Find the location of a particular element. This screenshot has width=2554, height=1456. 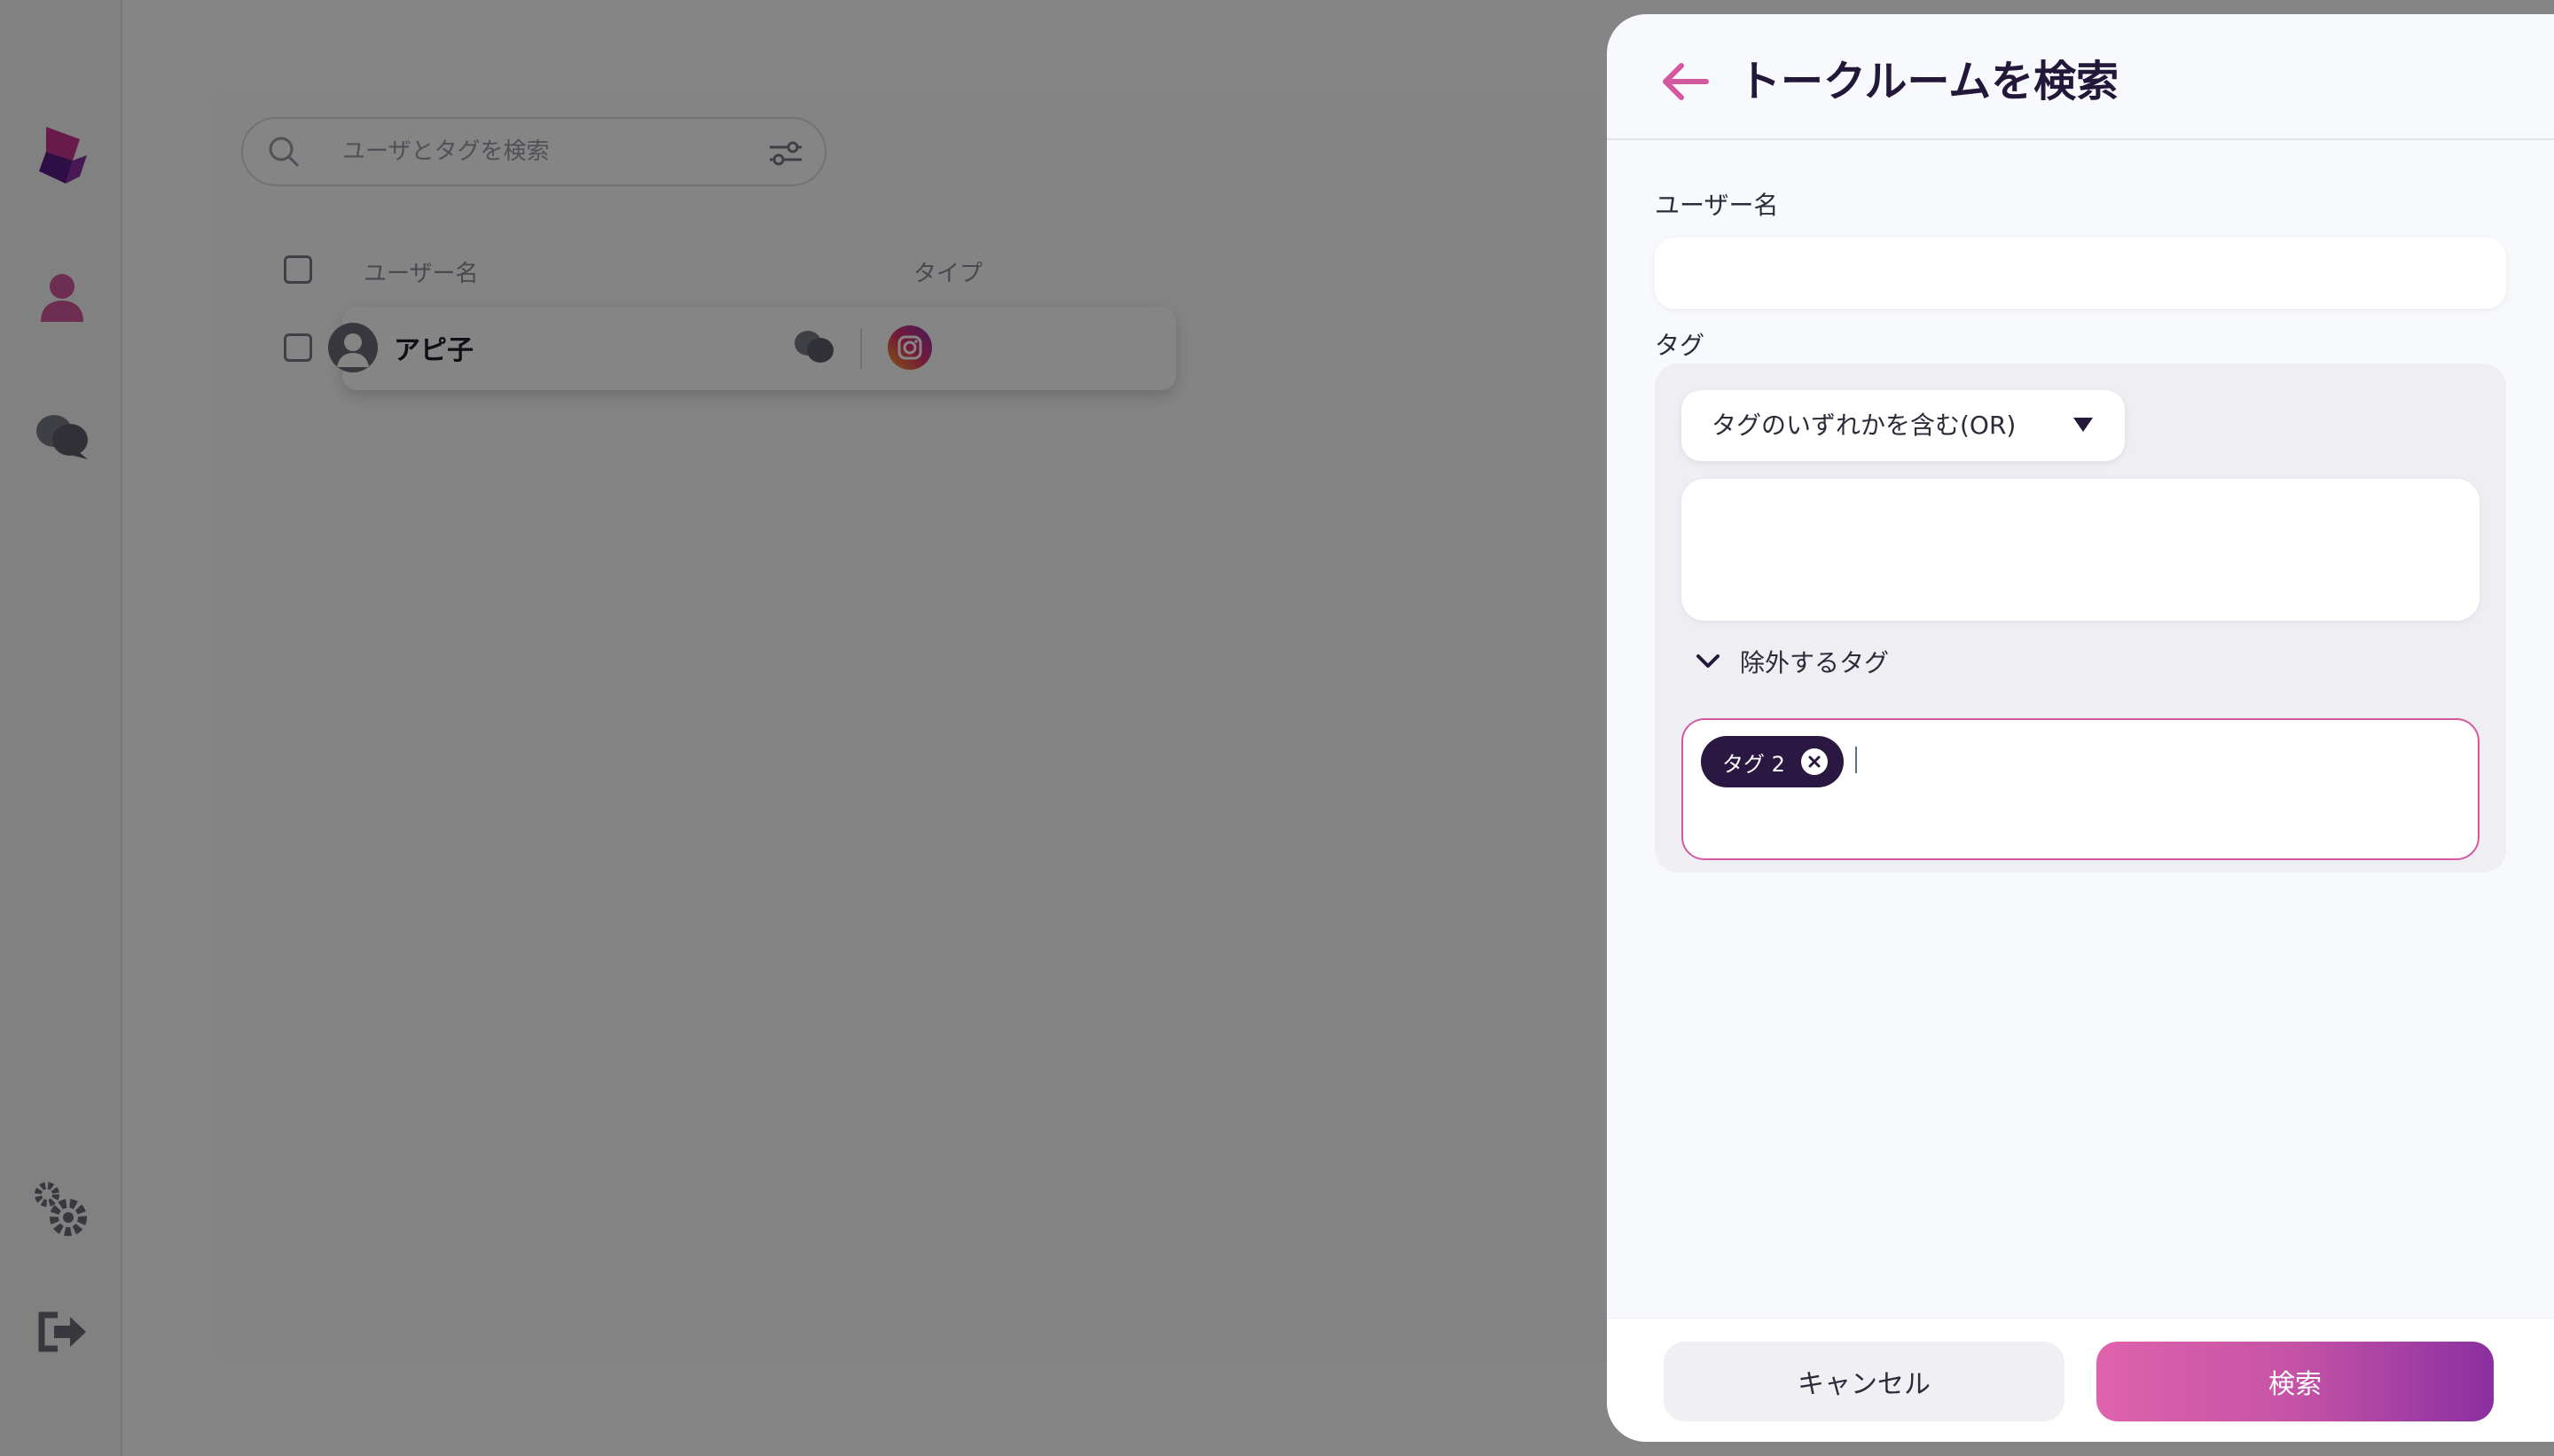

tag-mode-value: タグのいずれかを含む(OR) is located at coordinates (1864, 425).